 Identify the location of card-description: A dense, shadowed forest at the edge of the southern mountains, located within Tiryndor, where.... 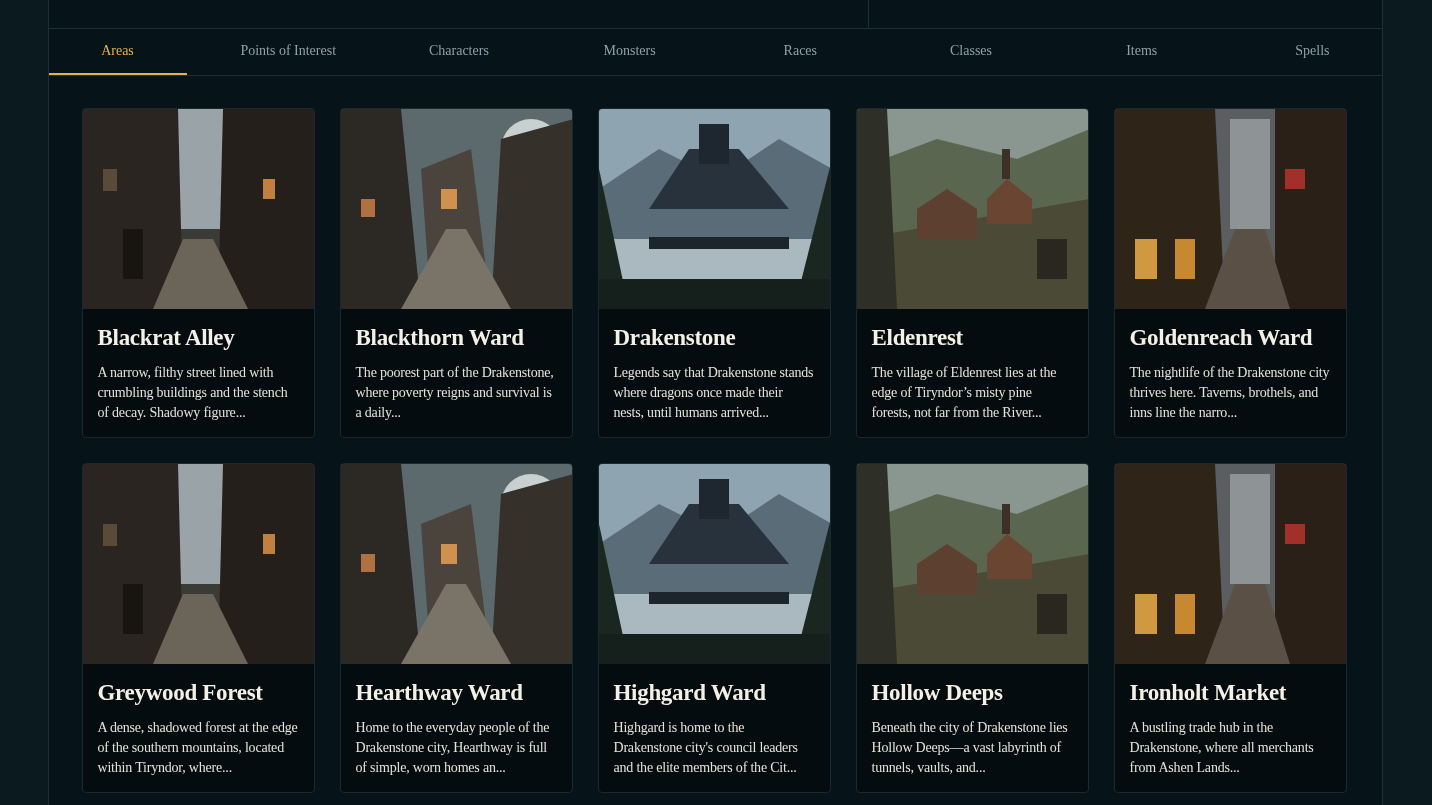
(198, 748).